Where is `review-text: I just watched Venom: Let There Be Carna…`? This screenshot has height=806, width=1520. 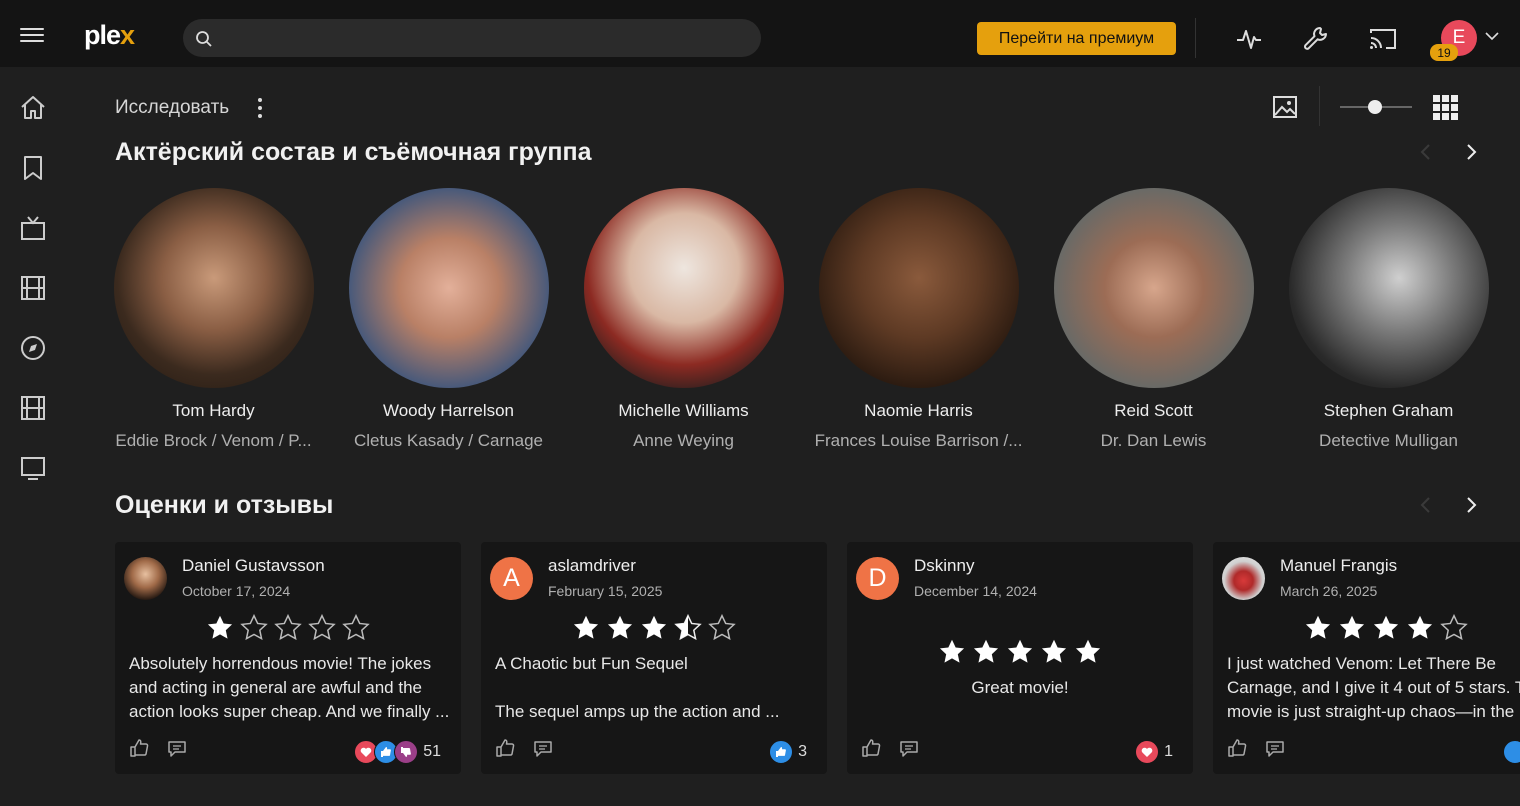 review-text: I just watched Venom: Let There Be Carna… is located at coordinates (1373, 687).